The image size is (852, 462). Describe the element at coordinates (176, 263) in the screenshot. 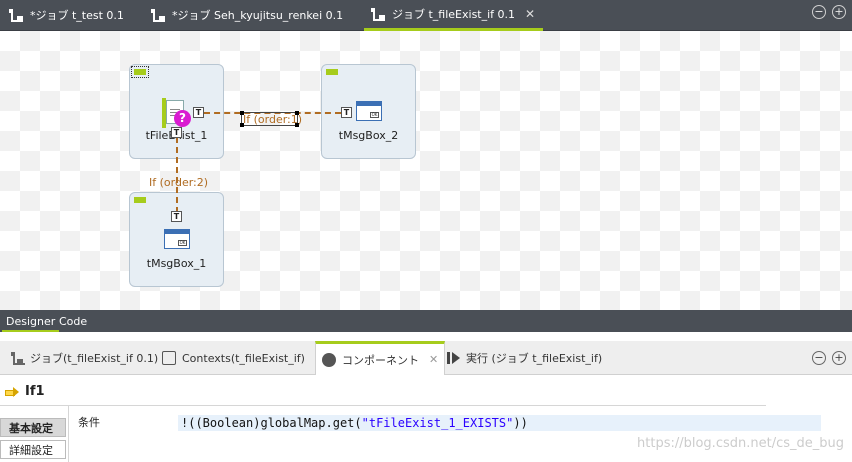

I see `component-label: tMsgBox_1` at that location.